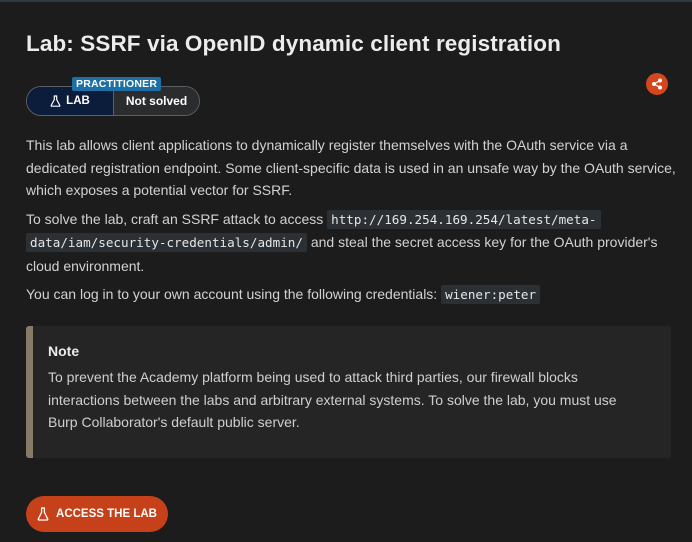 The image size is (692, 542). I want to click on lab-badge: PRACTITIONER LAB Not solved, so click(113, 96).